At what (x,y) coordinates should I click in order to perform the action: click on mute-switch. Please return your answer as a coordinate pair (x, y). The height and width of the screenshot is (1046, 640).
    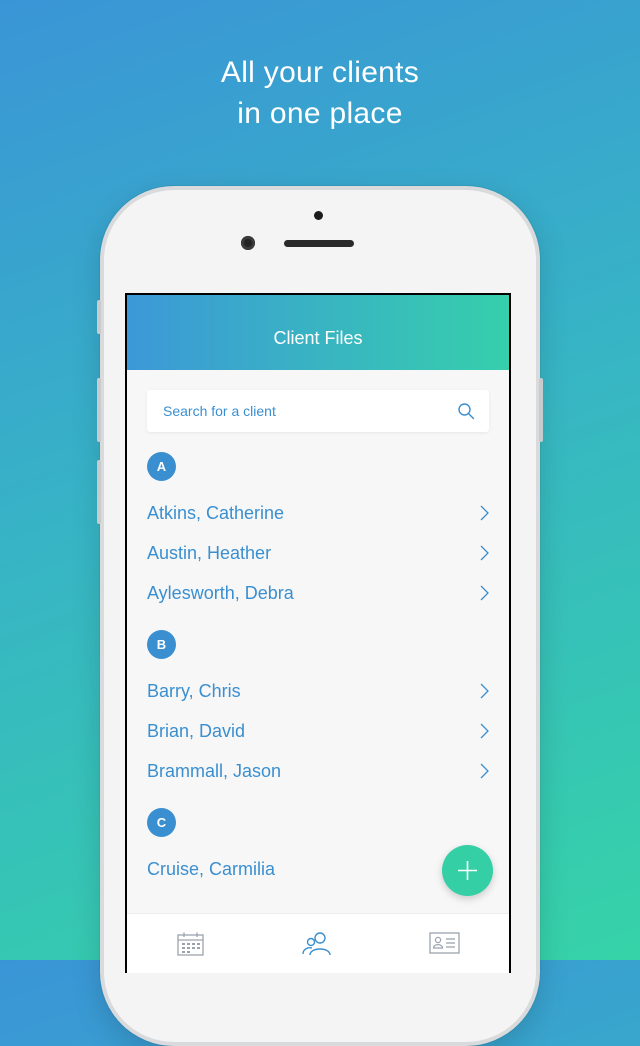
    Looking at the image, I should click on (99, 317).